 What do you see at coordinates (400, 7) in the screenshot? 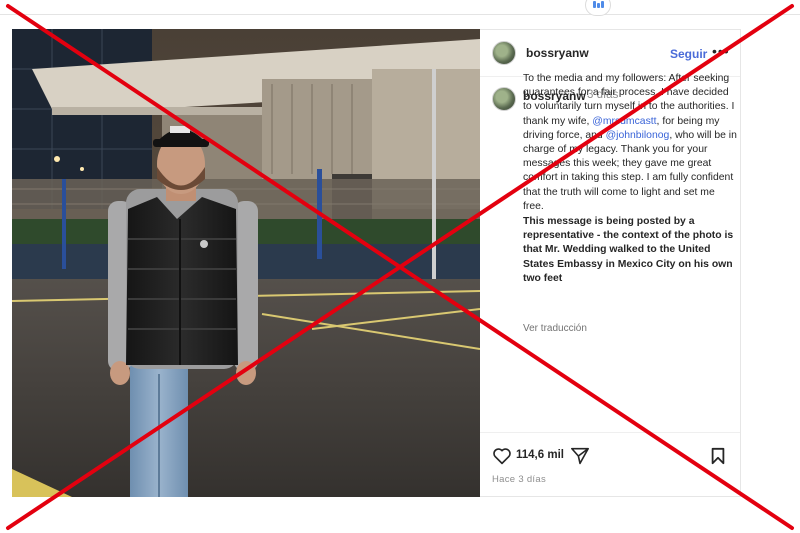
I see `top-bar` at bounding box center [400, 7].